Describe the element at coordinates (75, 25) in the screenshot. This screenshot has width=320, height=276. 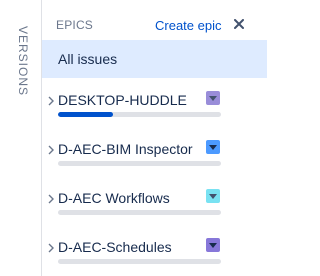
I see `epics-title: EPICS` at that location.